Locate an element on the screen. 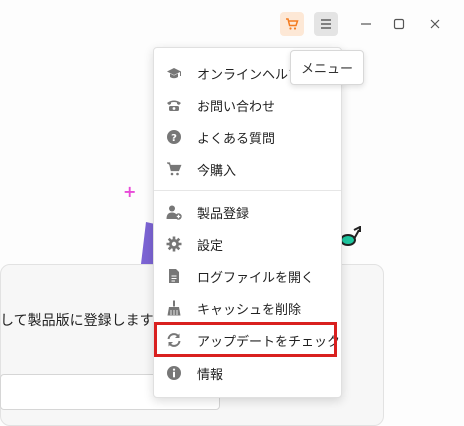 This screenshot has height=426, width=464. menu-item-open-log-file: ログファイルを開く is located at coordinates (247, 276).